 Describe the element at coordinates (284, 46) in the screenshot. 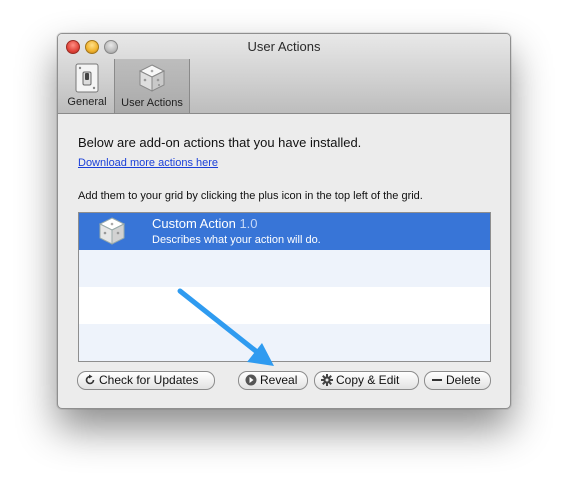

I see `window-title: User Actions` at that location.